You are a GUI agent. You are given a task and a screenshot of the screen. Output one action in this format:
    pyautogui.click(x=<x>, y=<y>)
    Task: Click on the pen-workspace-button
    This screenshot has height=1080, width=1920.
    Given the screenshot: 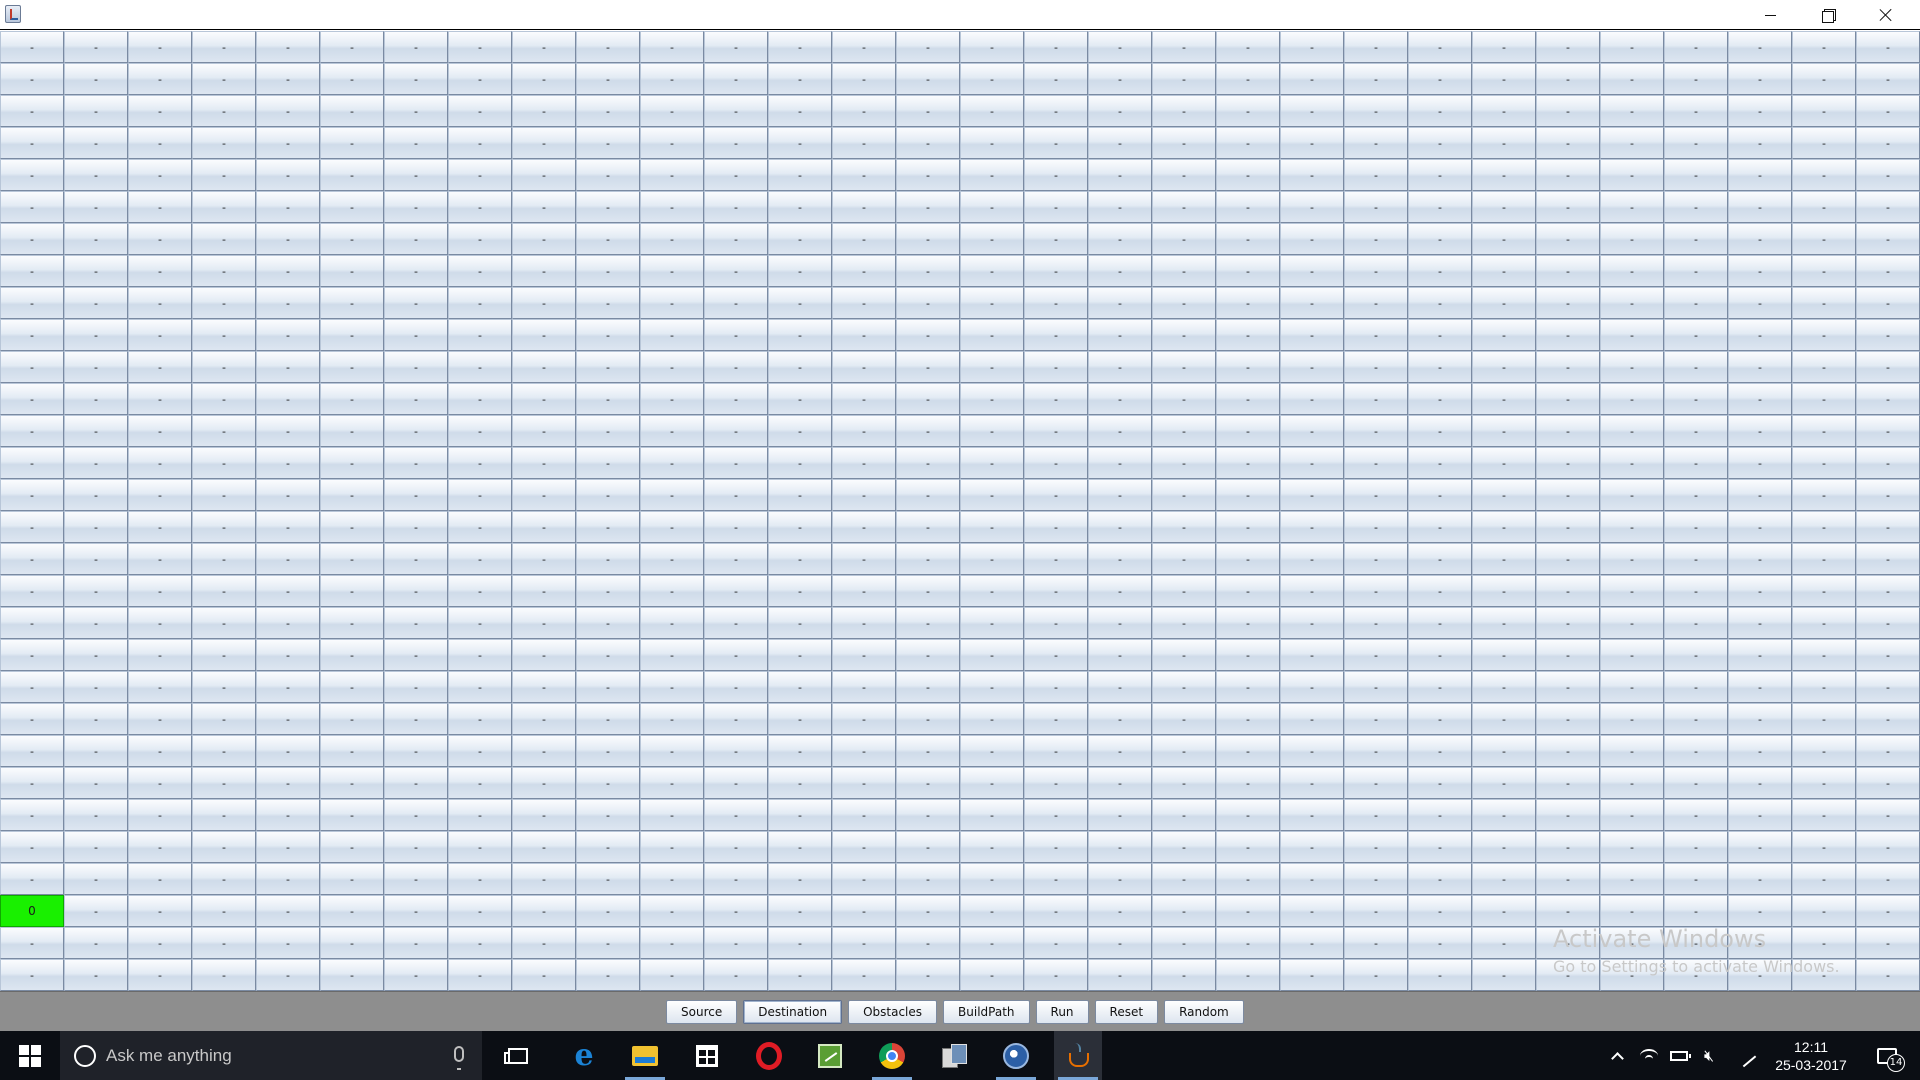 What is the action you would take?
    pyautogui.click(x=1745, y=1055)
    